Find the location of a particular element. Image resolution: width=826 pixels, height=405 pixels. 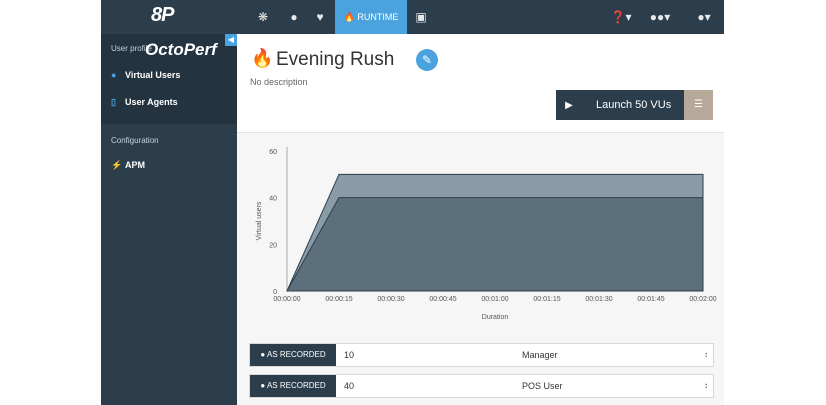

results-nav-icon: ▣ is located at coordinates (421, 17).